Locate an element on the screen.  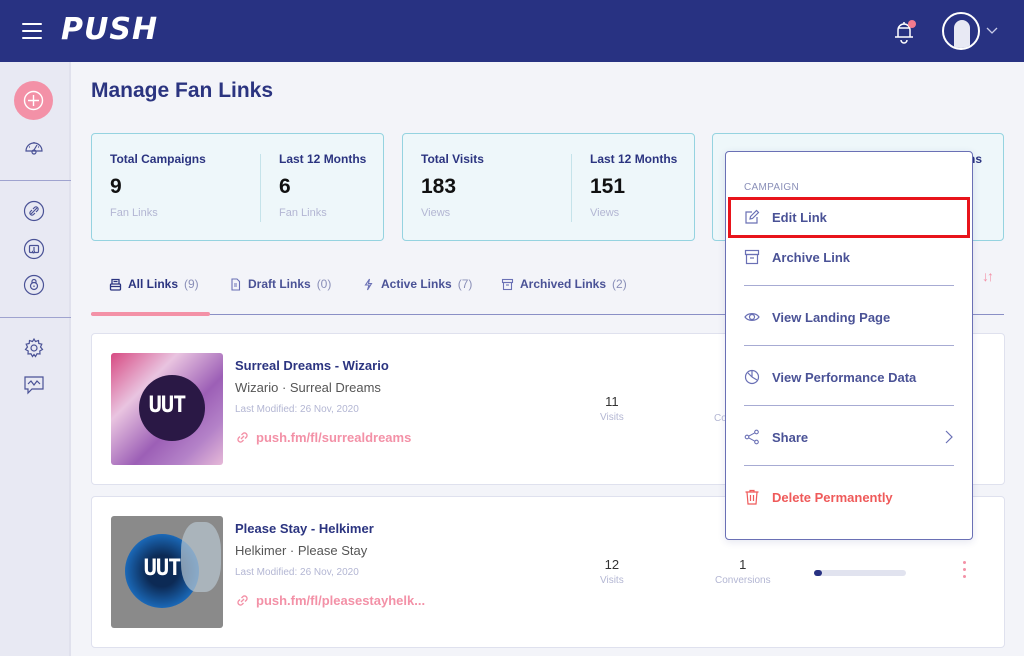
lock-icon is located at coordinates (34, 285).